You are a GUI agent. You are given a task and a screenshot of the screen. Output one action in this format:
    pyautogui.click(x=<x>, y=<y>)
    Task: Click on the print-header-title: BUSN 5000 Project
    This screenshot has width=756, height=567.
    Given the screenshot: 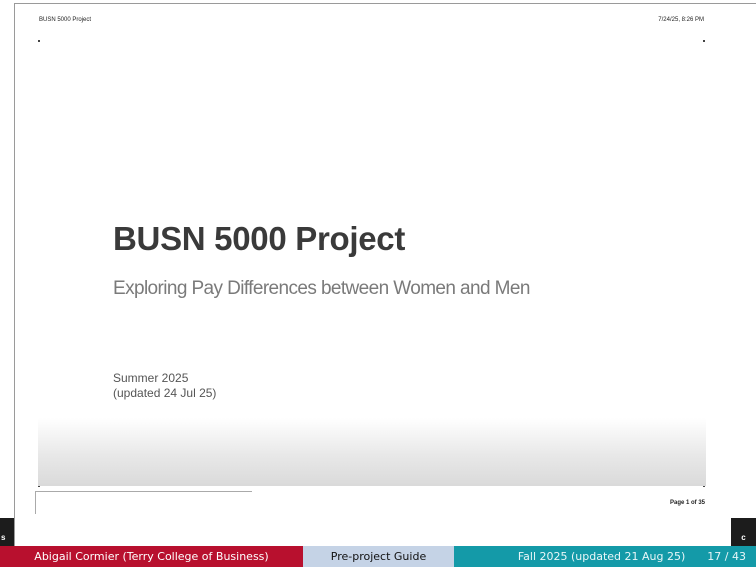 What is the action you would take?
    pyautogui.click(x=65, y=20)
    